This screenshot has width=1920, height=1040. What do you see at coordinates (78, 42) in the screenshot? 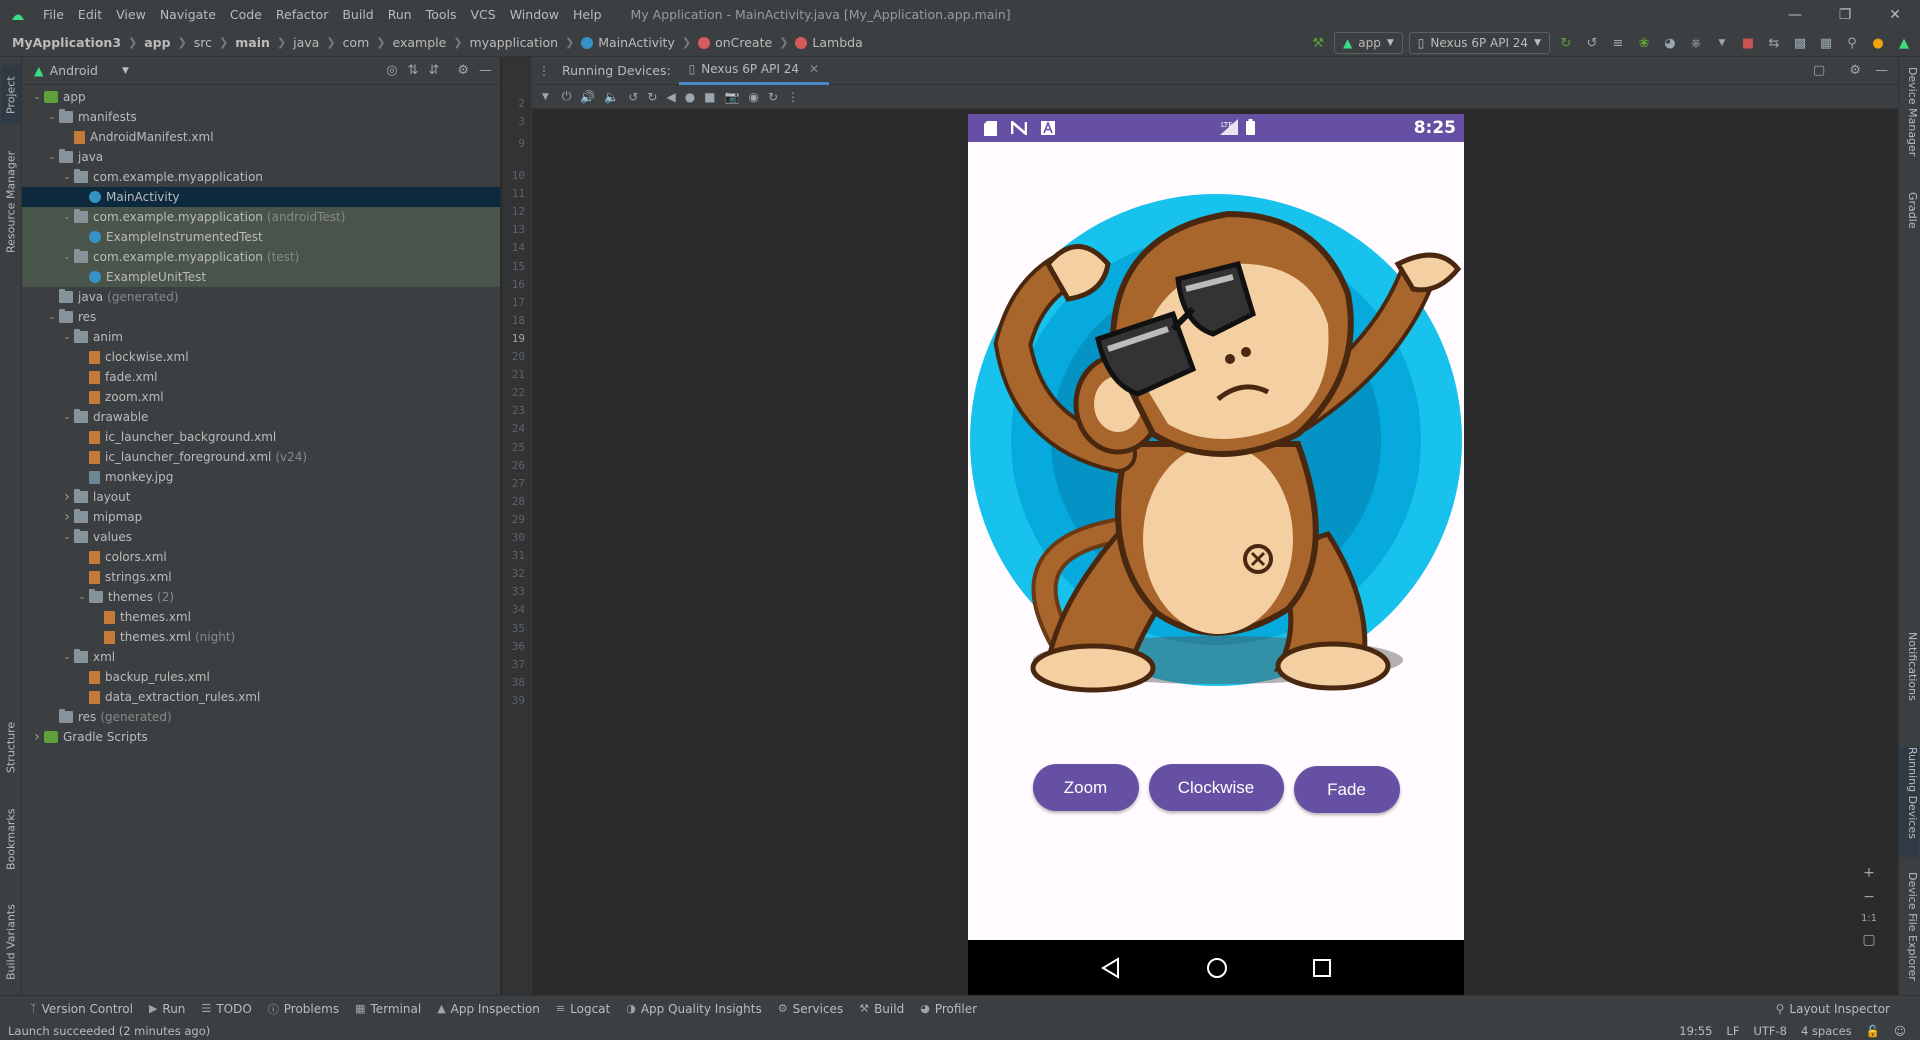
I see `breadcrumb-project: MyApplication3 ❯` at bounding box center [78, 42].